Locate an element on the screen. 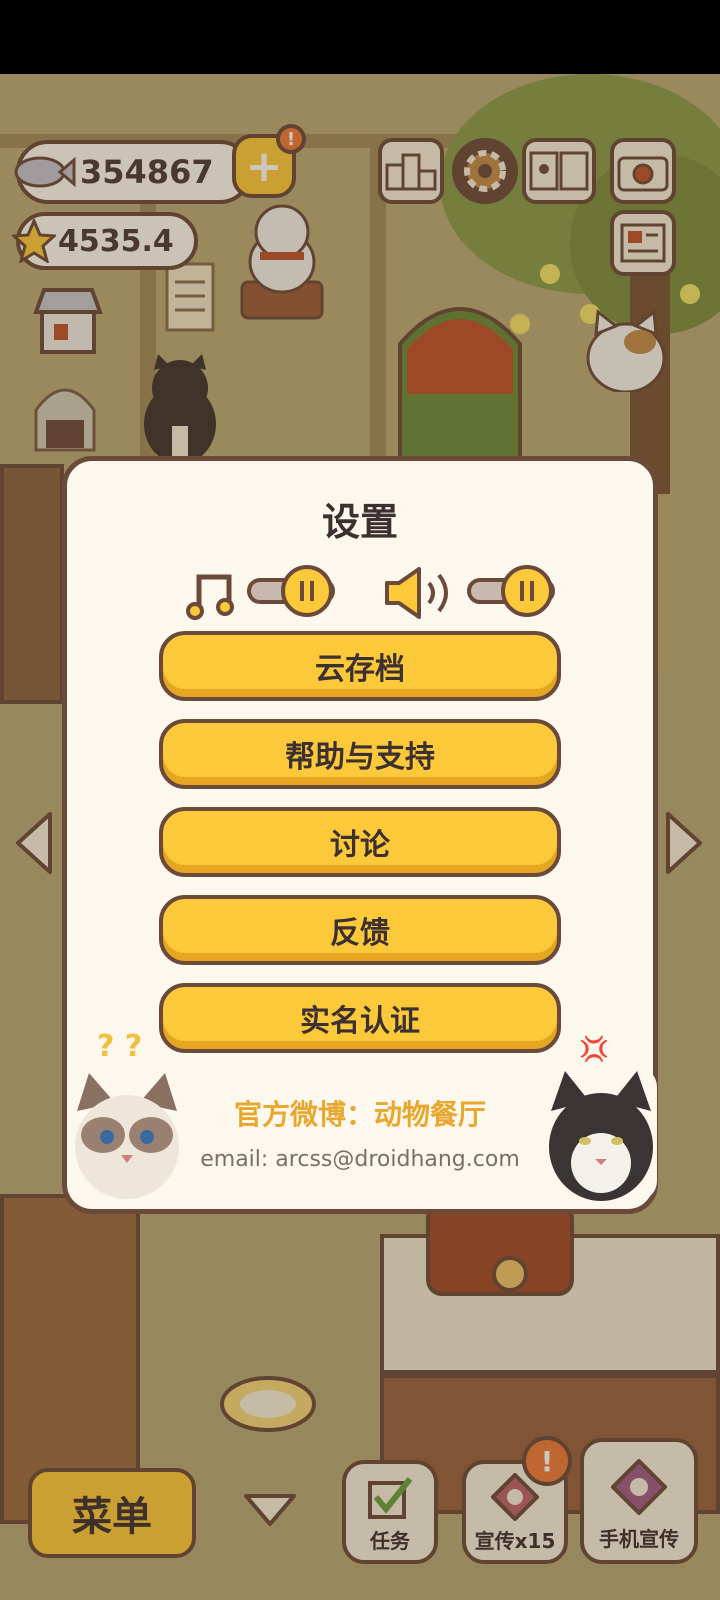 This screenshot has width=720, height=1600. help-support-button: 帮助与支持 is located at coordinates (360, 754).